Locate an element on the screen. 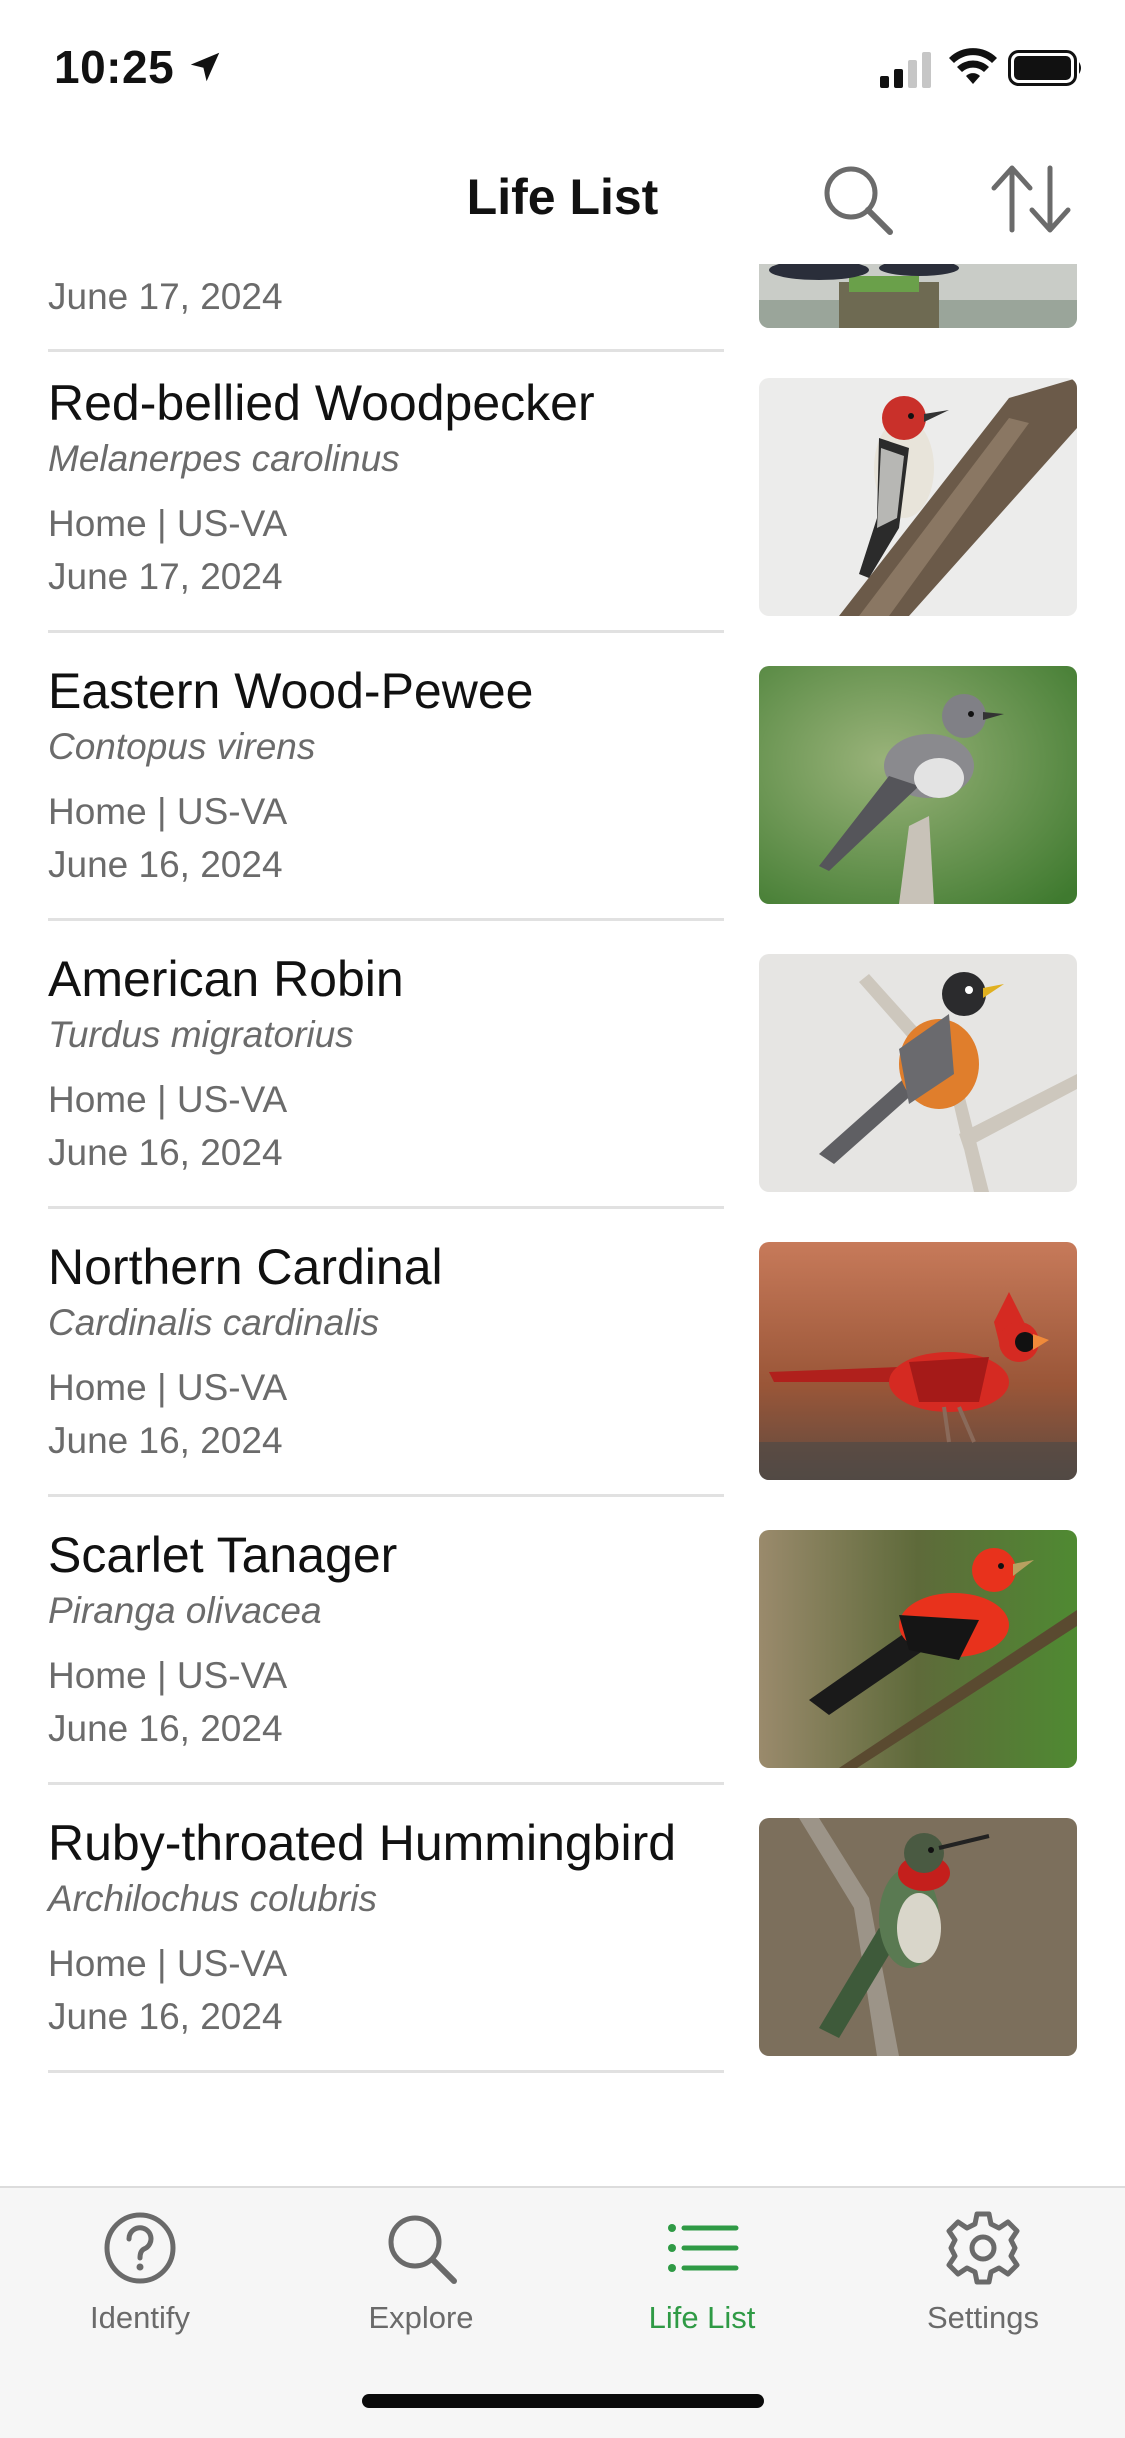 Image resolution: width=1125 pixels, height=2438 pixels. tab-explore: Explore is located at coordinates (421, 2278).